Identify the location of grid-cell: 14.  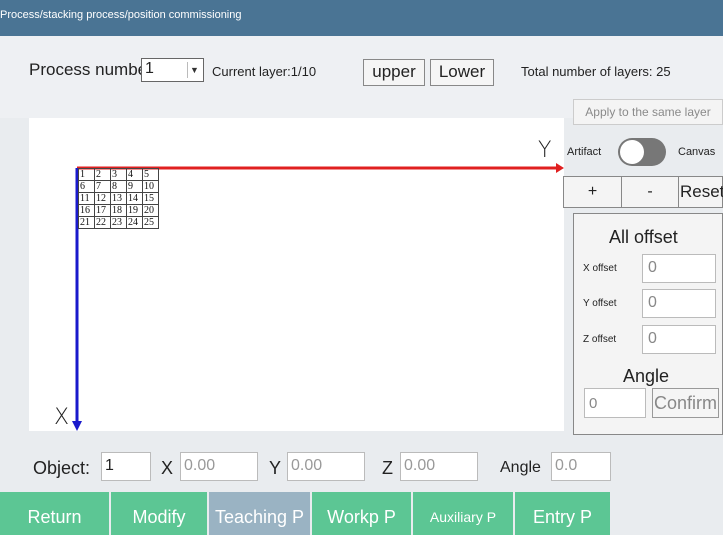
(134, 198).